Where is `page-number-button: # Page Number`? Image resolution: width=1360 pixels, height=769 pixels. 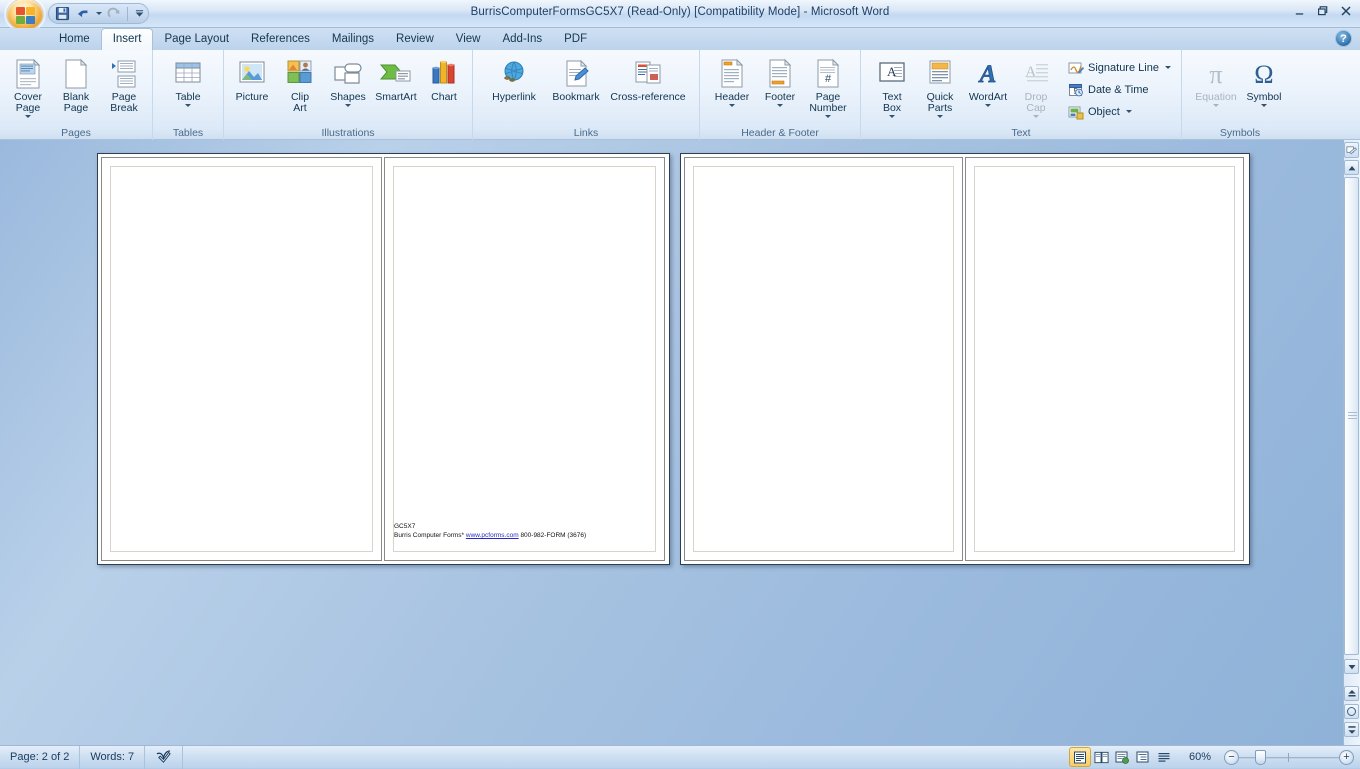
page-number-button: # Page Number is located at coordinates (828, 86).